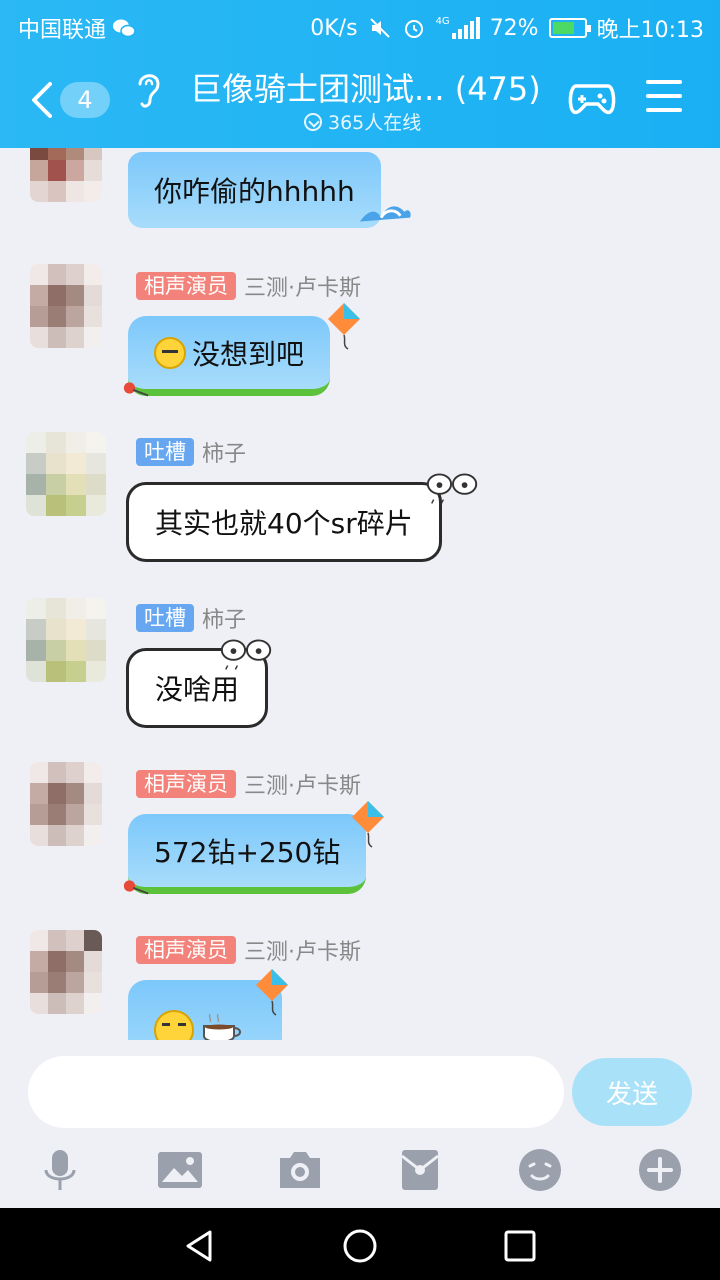  Describe the element at coordinates (385, 214) in the screenshot. I see `wave-decoration-icon` at that location.